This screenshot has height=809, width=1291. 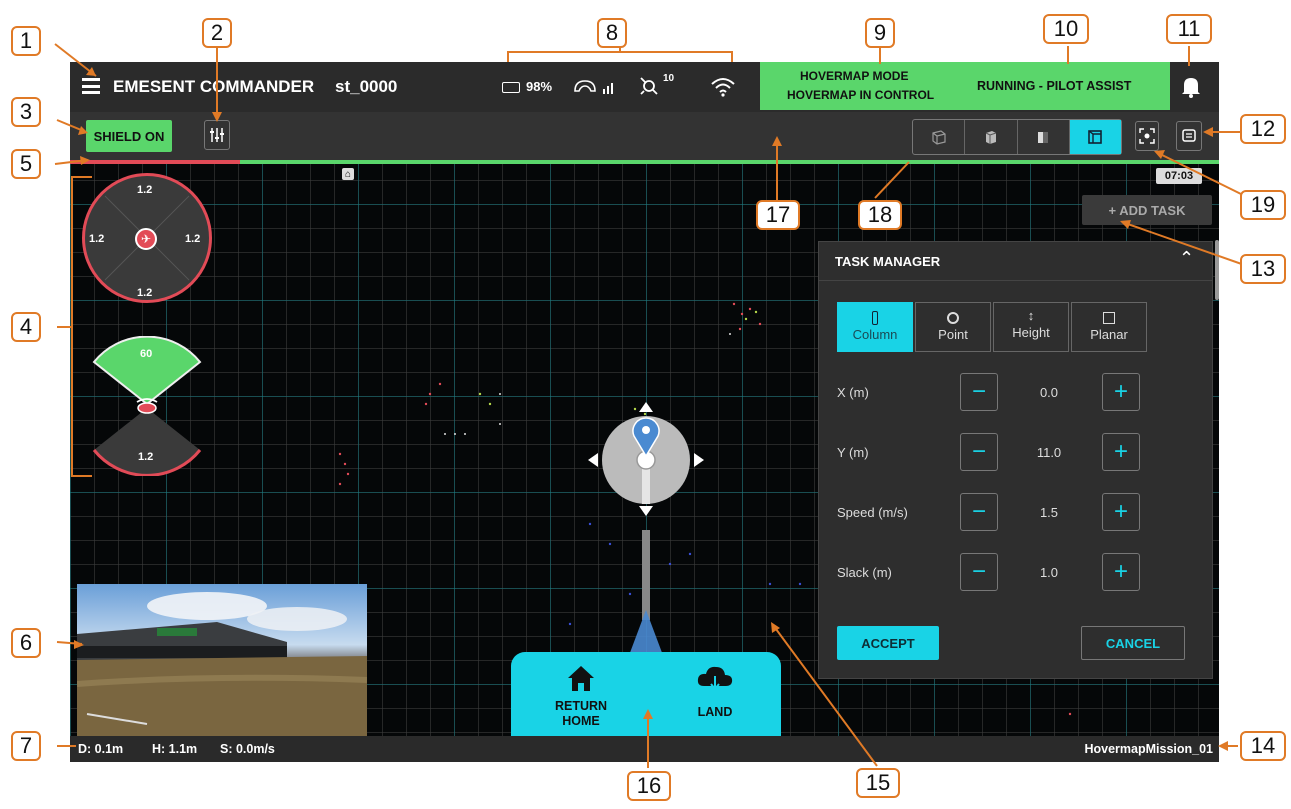 I want to click on side-cube-icon, so click(x=1043, y=137).